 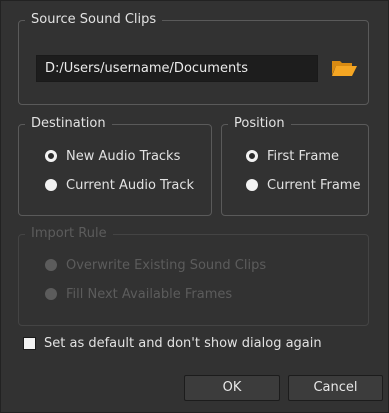 What do you see at coordinates (295, 166) in the screenshot?
I see `position-group: Position` at bounding box center [295, 166].